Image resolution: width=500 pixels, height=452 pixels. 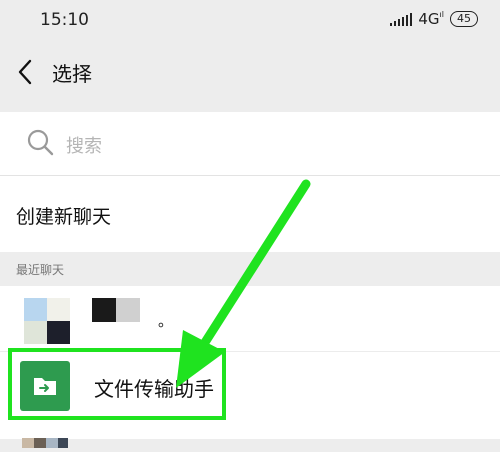 What do you see at coordinates (431, 19) in the screenshot?
I see `network-type: 4Gıl` at bounding box center [431, 19].